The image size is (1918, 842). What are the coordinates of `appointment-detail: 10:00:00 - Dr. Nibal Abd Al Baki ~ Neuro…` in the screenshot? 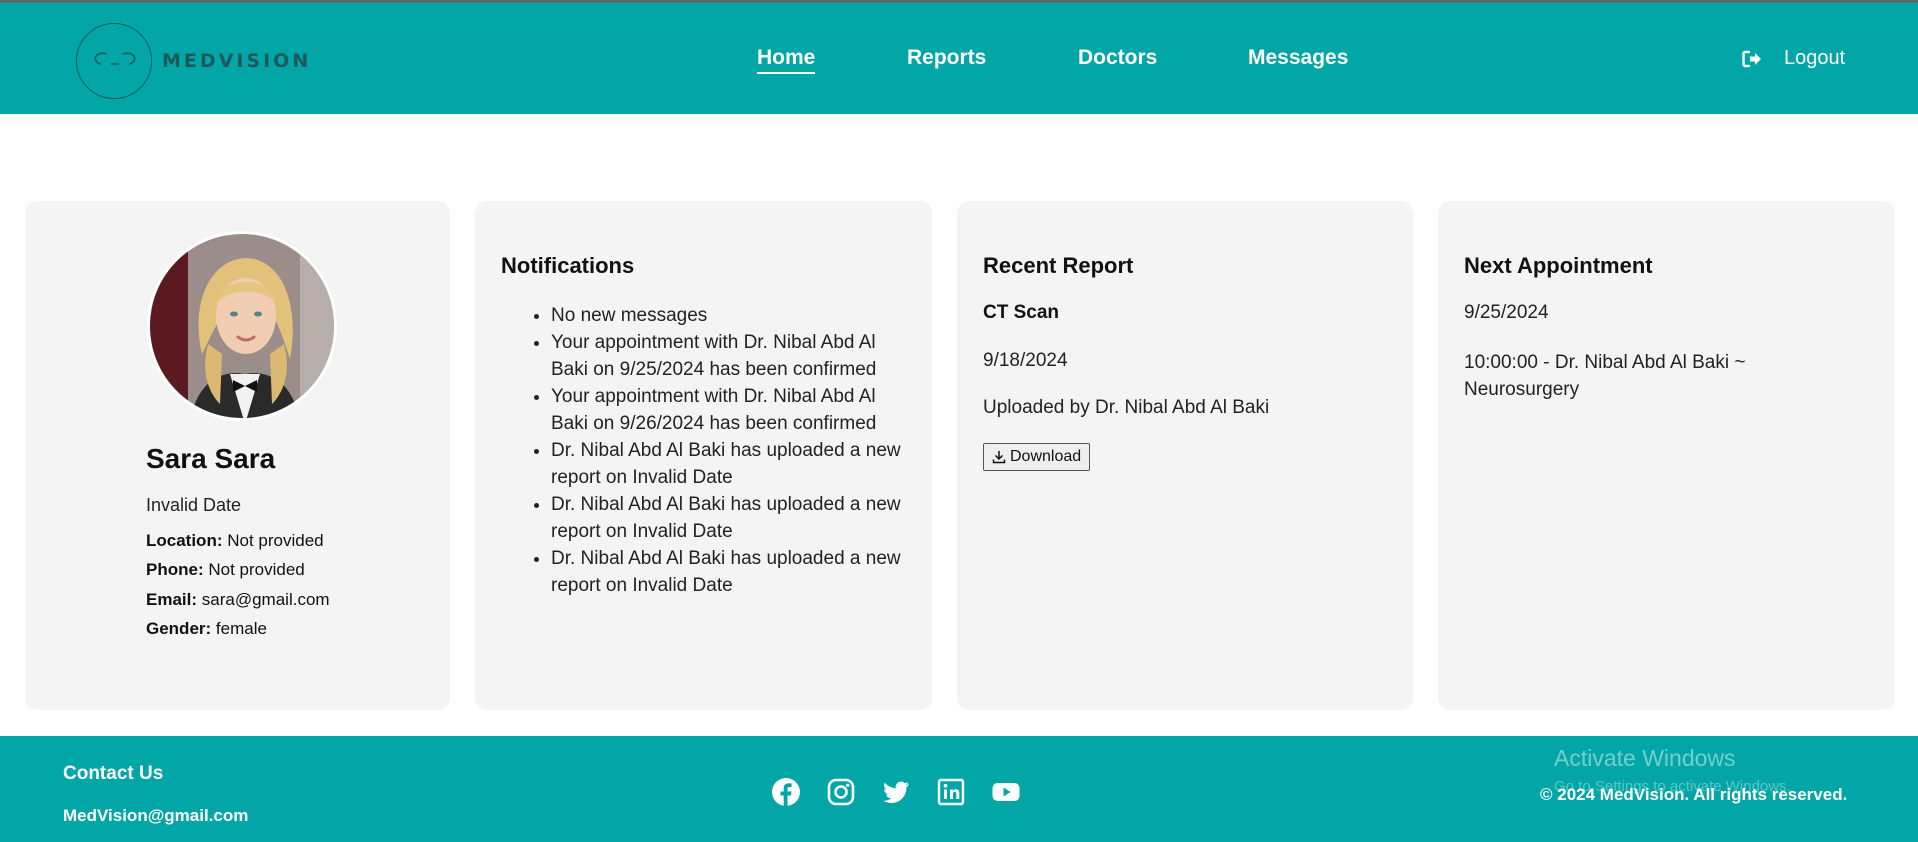 It's located at (1605, 376).